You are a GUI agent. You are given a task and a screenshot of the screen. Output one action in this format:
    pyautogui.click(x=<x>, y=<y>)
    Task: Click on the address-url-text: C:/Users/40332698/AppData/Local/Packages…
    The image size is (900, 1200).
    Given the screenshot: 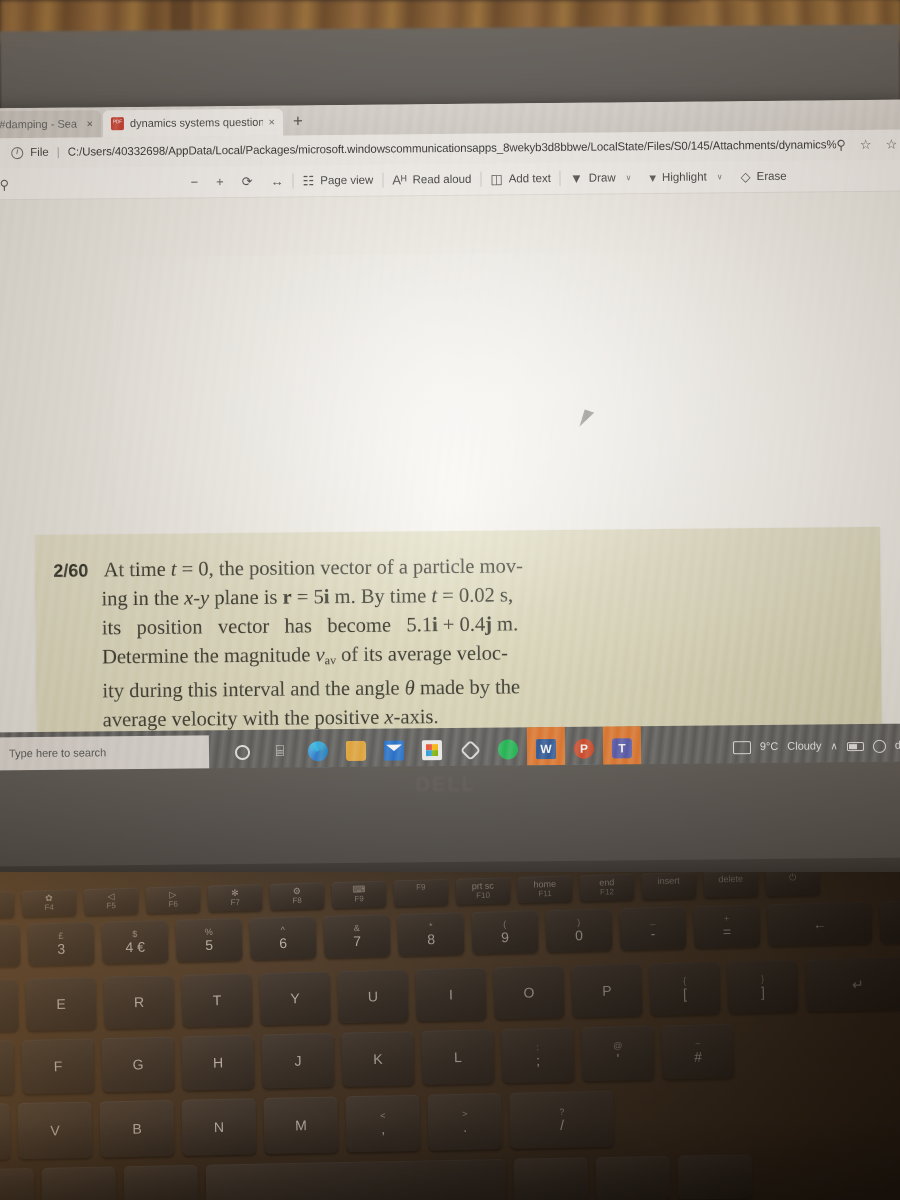 What is the action you would take?
    pyautogui.click(x=452, y=148)
    